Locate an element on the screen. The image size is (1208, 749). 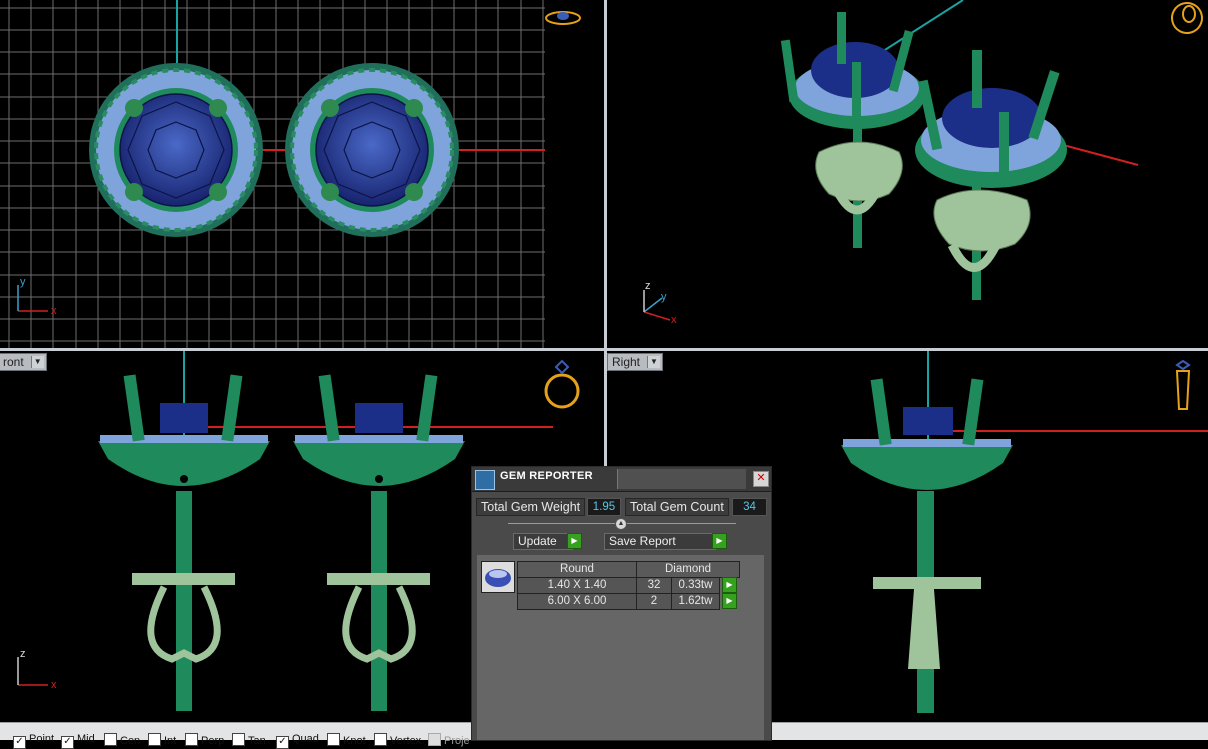
close-icon: ✕ is located at coordinates (761, 479).